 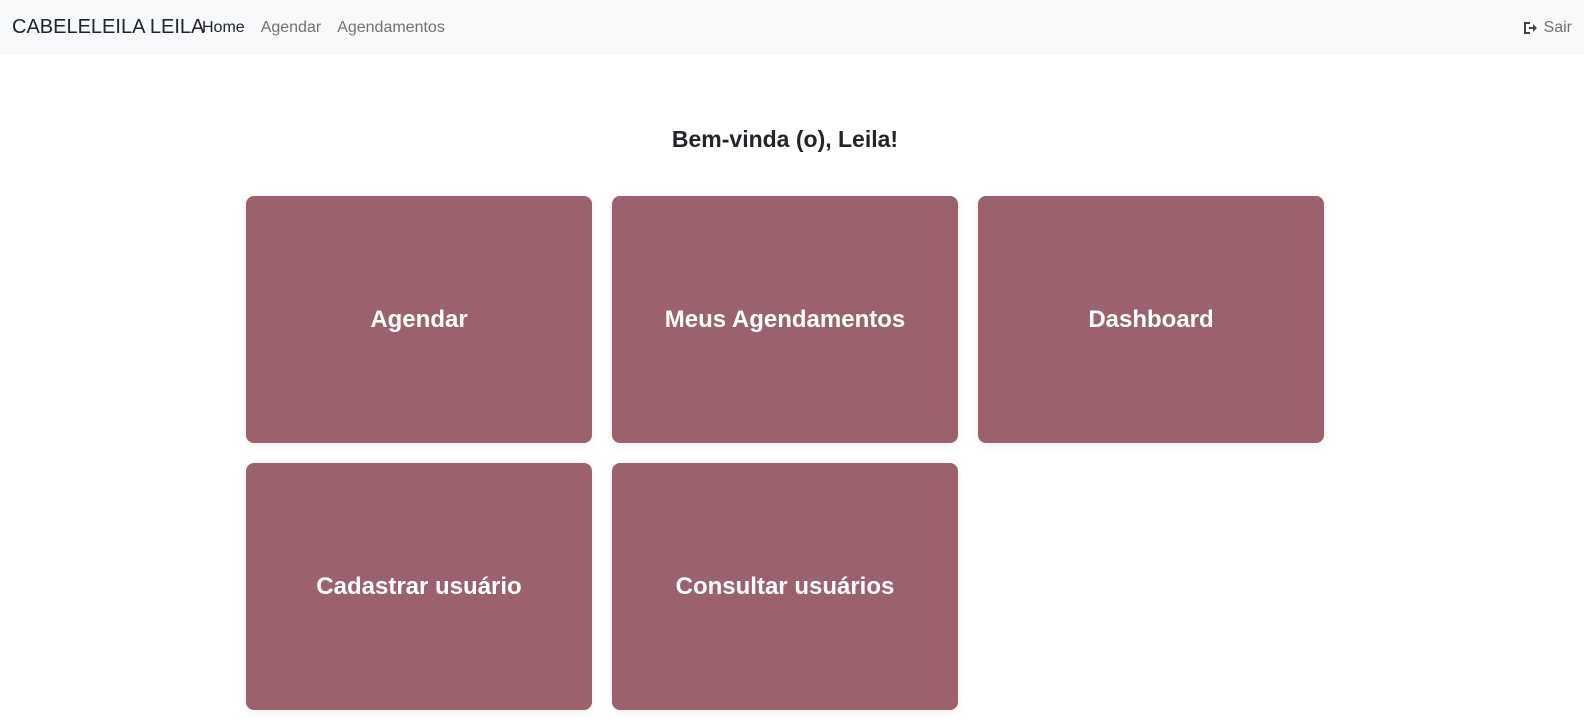 I want to click on tile-cadastrar-usuario: Cadastrar usuário, so click(x=419, y=586).